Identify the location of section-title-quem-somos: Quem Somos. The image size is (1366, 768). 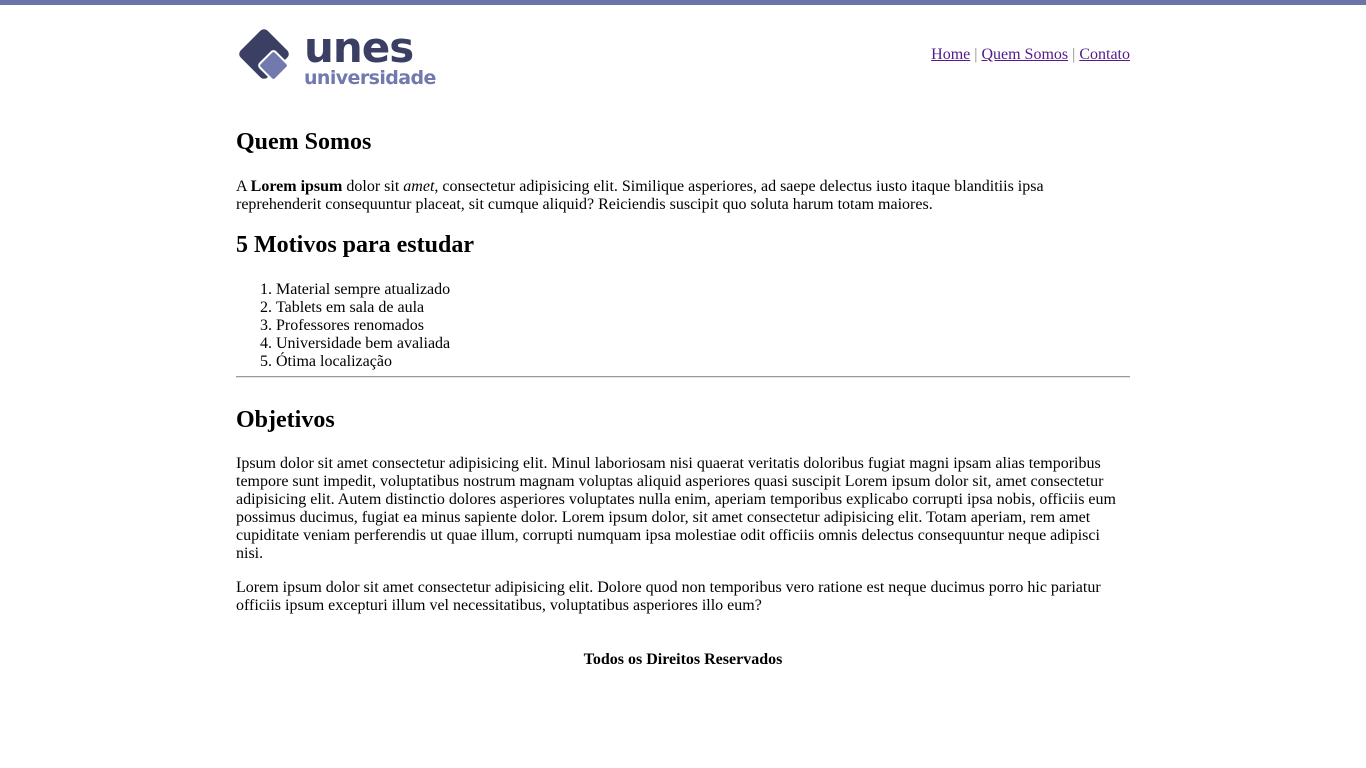
(304, 142).